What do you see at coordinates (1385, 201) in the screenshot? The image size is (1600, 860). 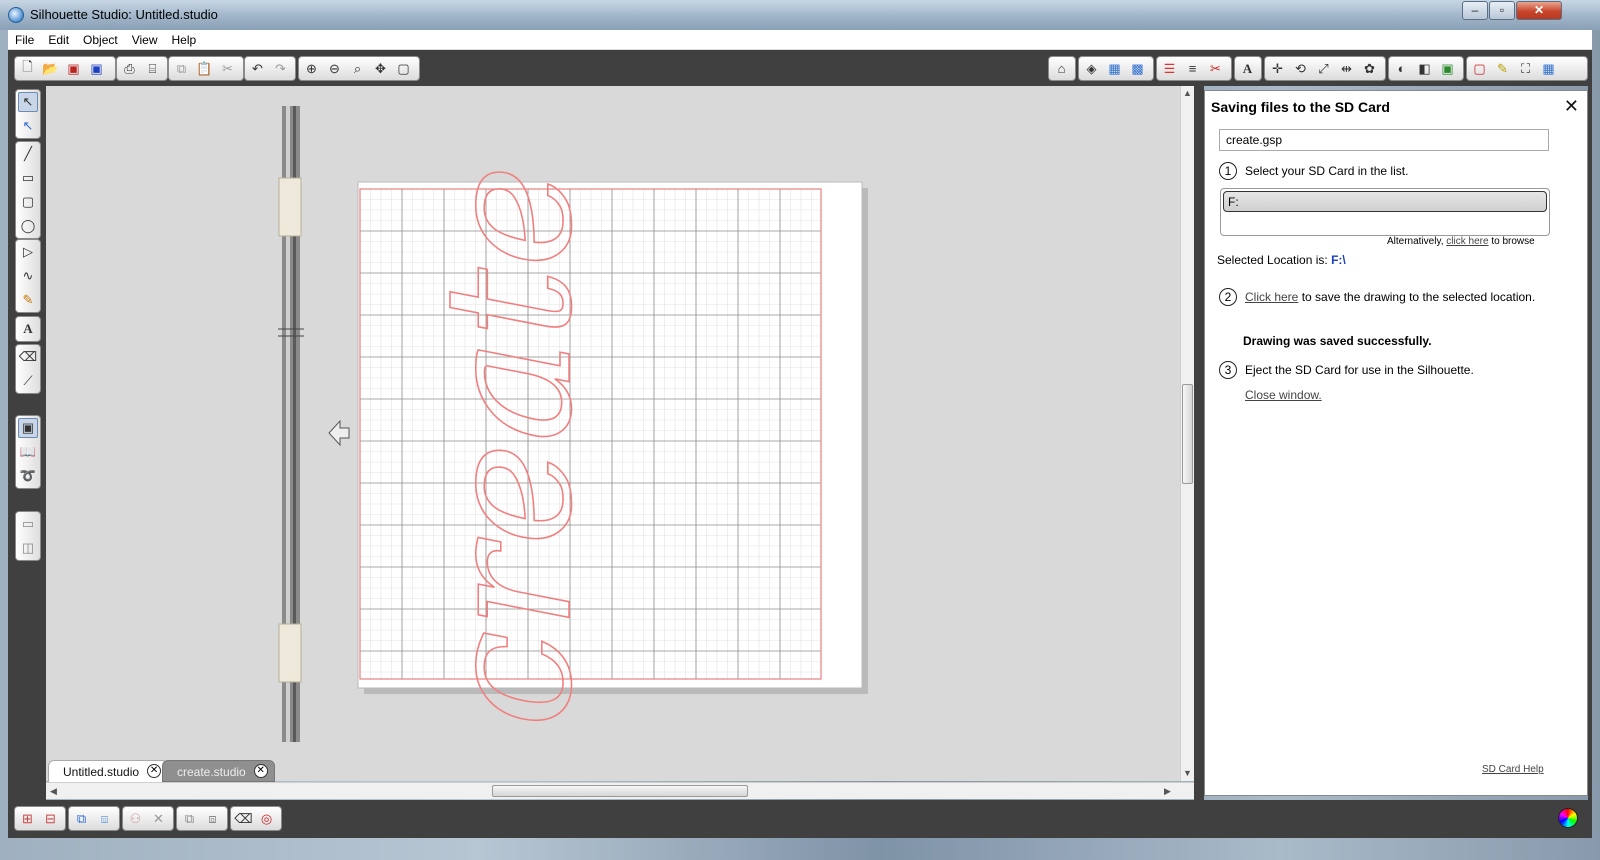 I see `list-item: F:` at bounding box center [1385, 201].